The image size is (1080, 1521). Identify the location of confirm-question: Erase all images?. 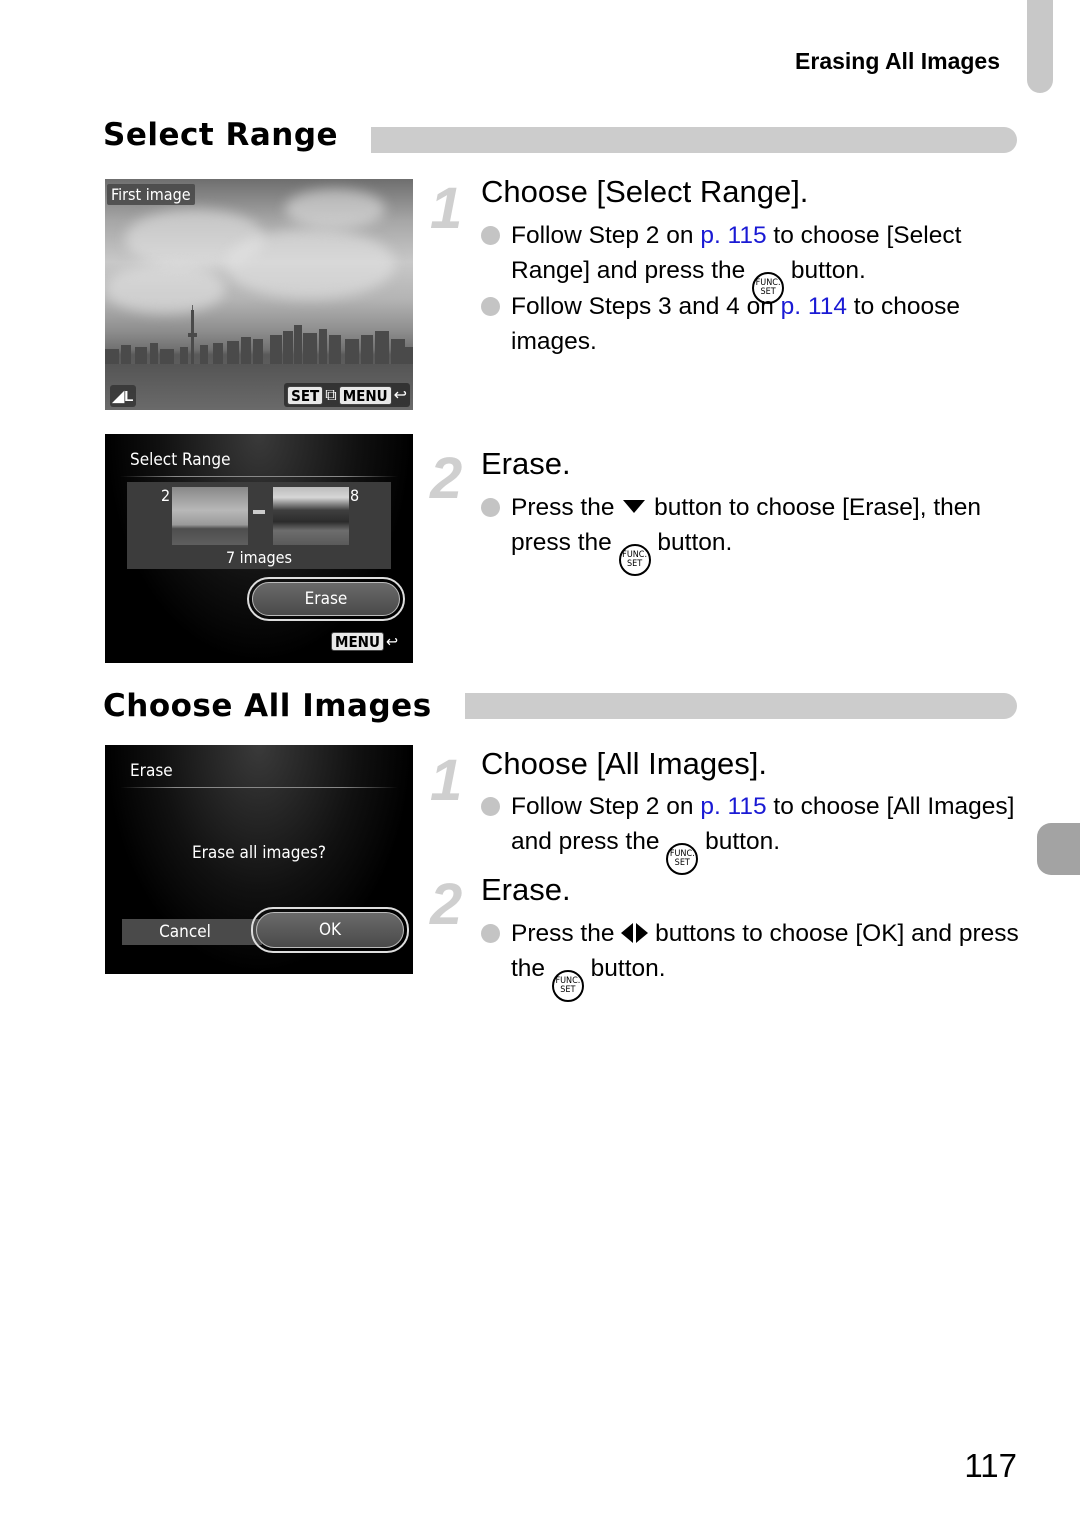
(259, 853).